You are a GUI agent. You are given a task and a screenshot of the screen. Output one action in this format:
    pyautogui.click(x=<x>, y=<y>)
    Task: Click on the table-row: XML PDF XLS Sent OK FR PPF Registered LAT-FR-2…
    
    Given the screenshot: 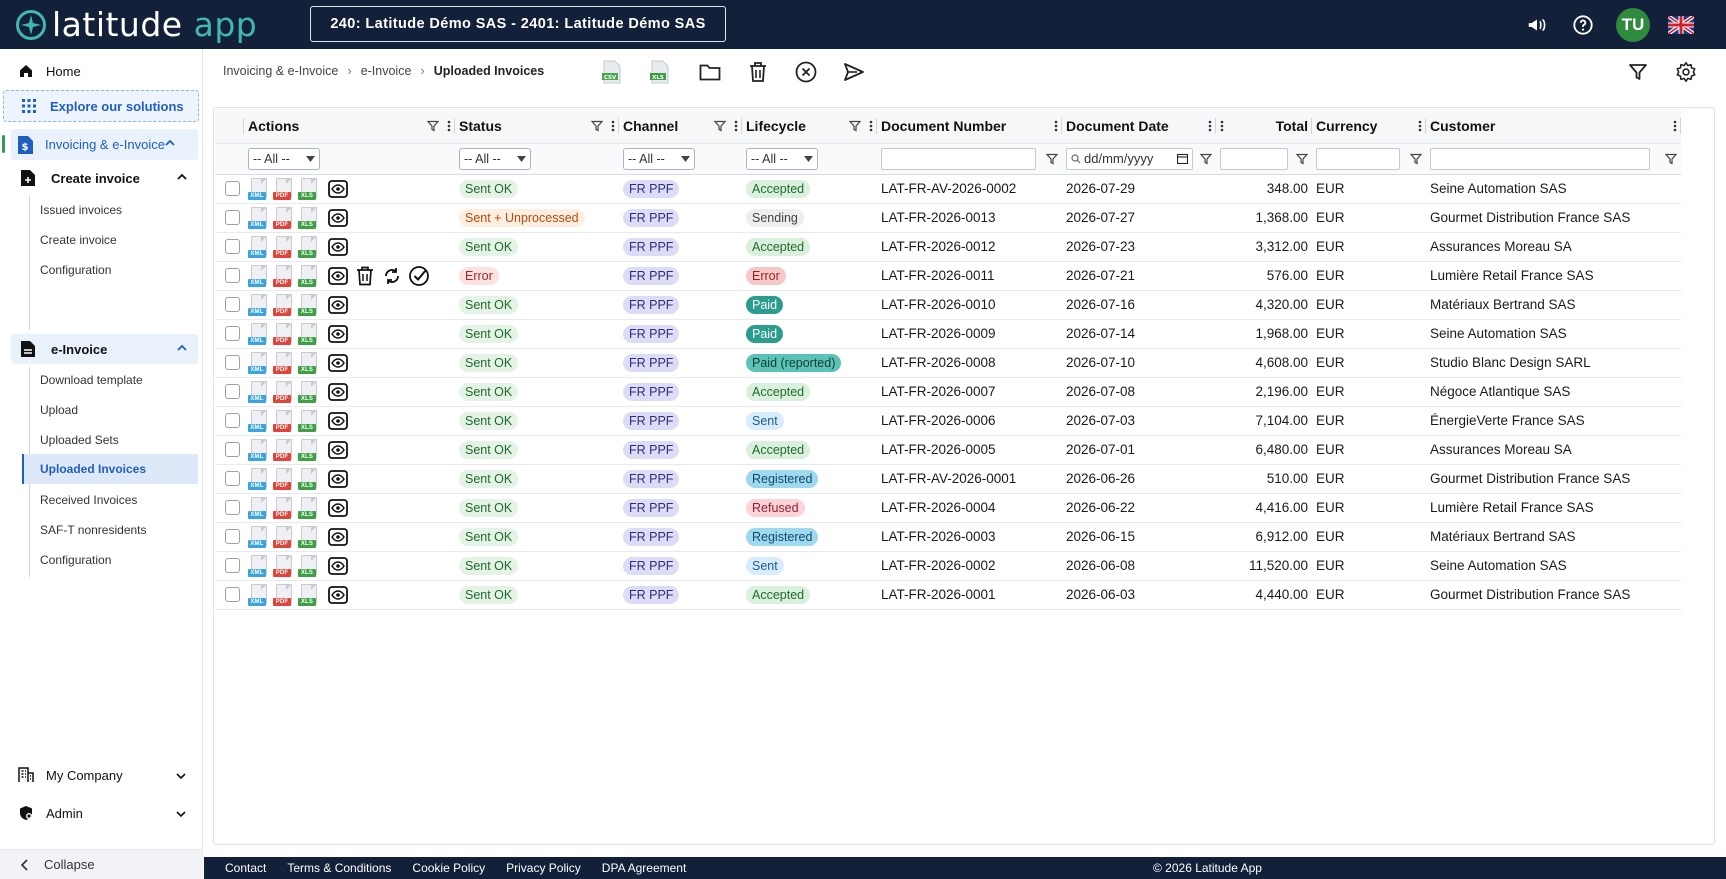 What is the action you would take?
    pyautogui.click(x=948, y=537)
    